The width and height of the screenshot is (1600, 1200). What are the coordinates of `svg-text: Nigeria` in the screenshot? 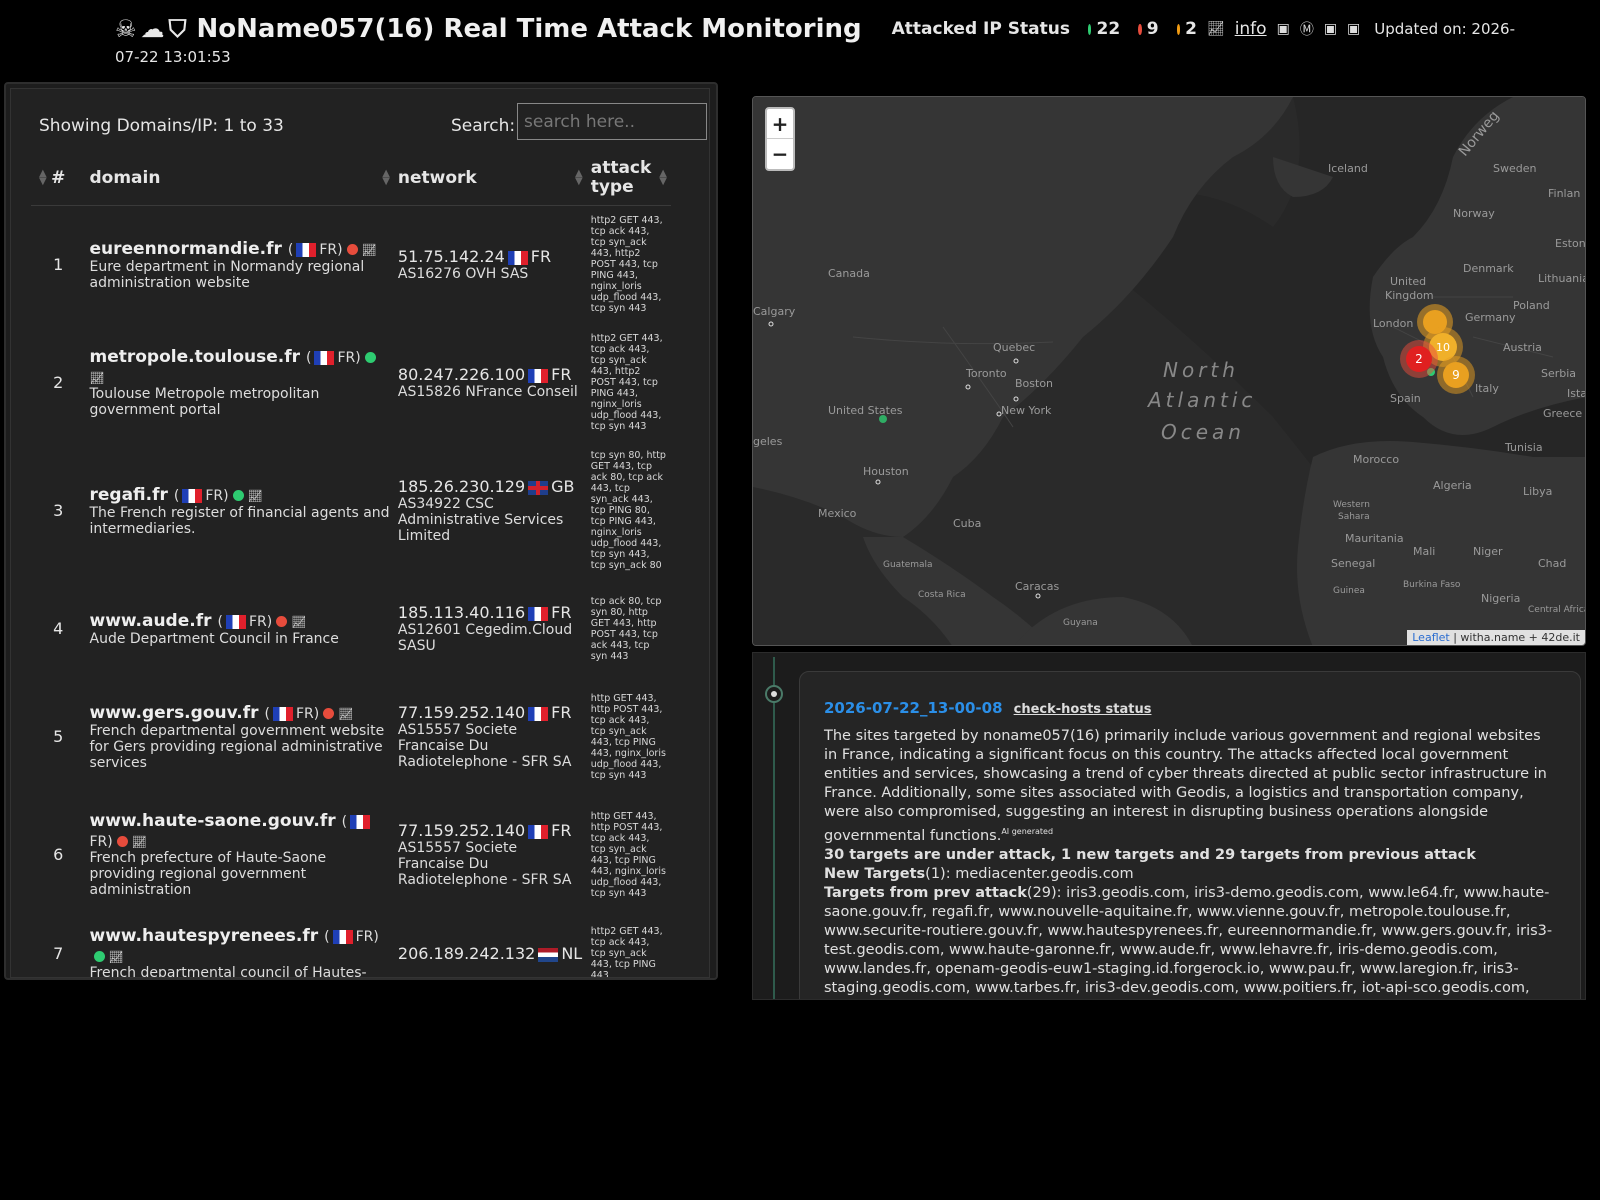 It's located at (1500, 598).